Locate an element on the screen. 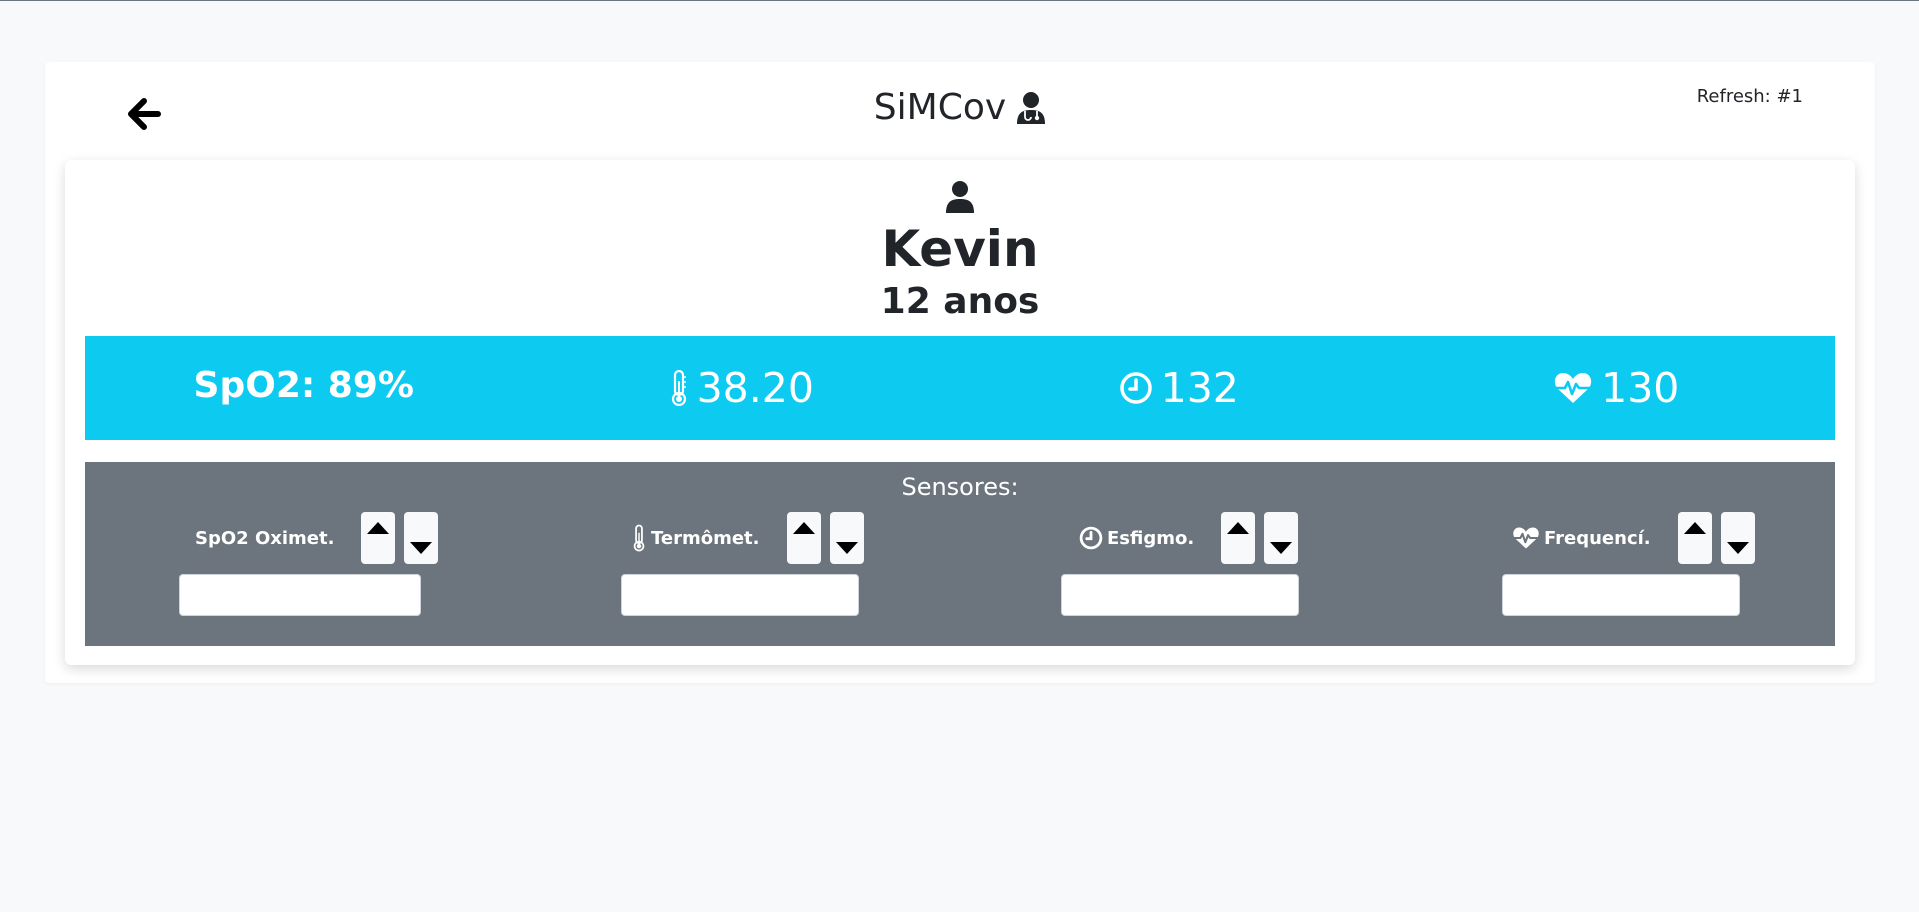 The height and width of the screenshot is (912, 1919). user-doctor-icon is located at coordinates (1031, 107).